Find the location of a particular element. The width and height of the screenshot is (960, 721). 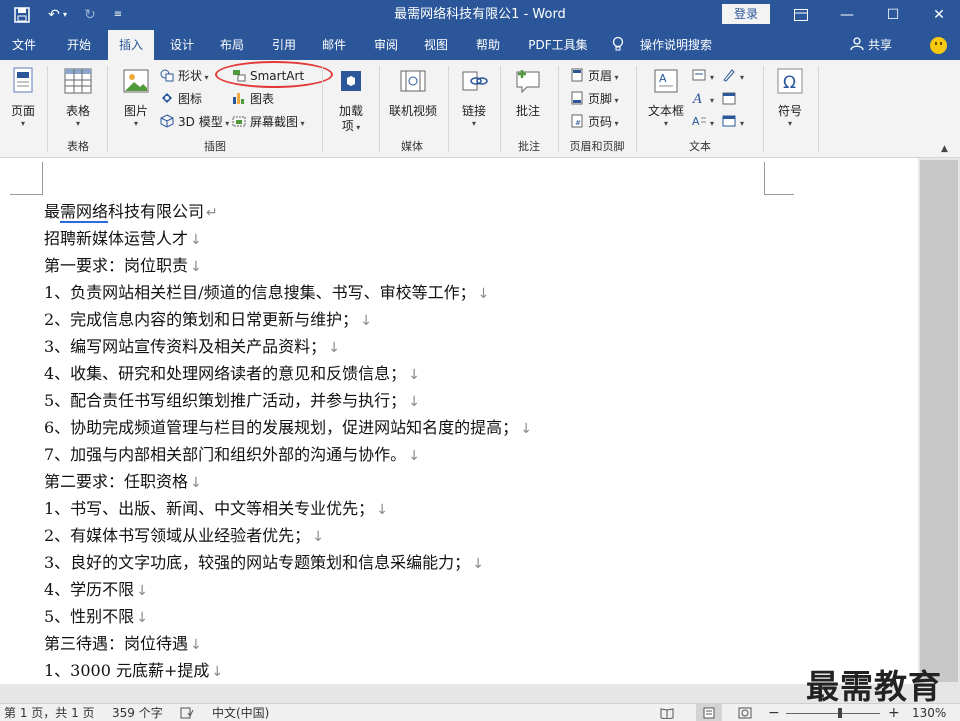

ribbon-display-options-icon is located at coordinates (801, 15).